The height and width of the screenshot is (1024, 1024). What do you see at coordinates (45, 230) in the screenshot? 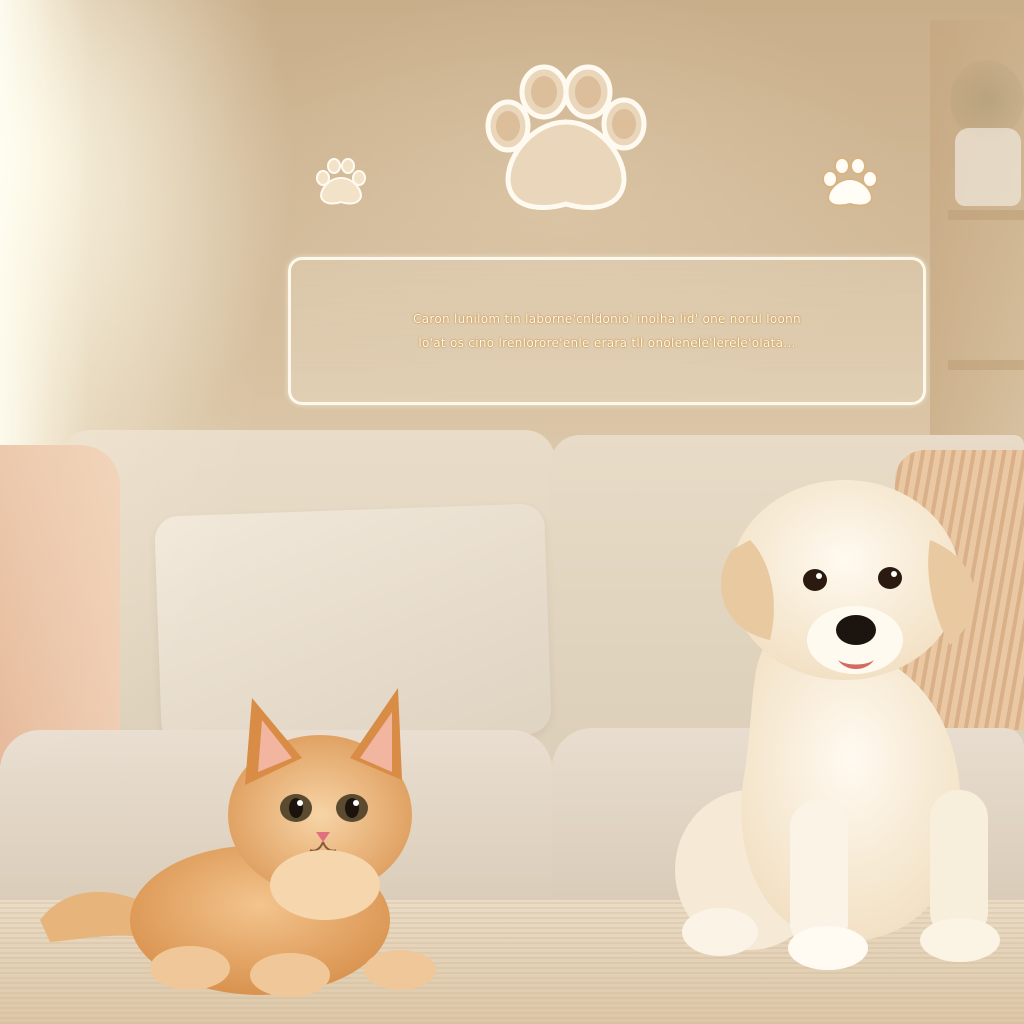
I see `window-light` at bounding box center [45, 230].